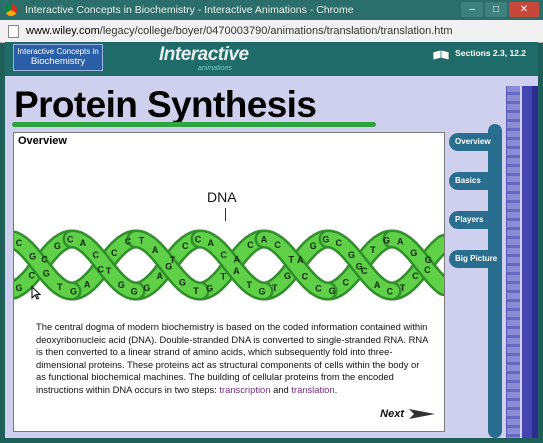 The image size is (543, 443). Describe the element at coordinates (475, 181) in the screenshot. I see `nav-basics-button: Basics` at that location.